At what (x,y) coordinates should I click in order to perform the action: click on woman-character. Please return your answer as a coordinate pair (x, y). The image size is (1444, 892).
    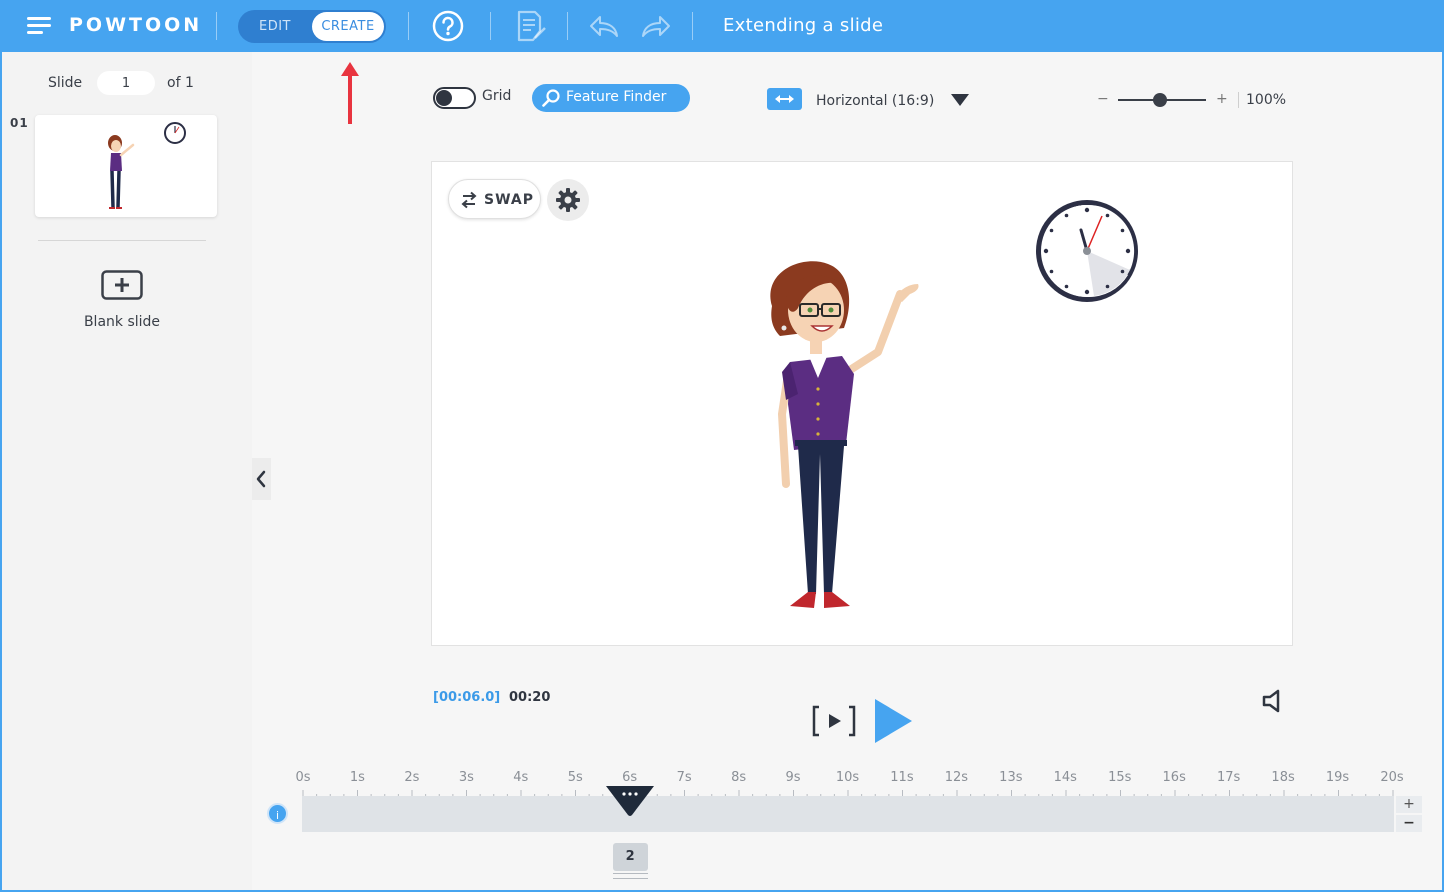
    Looking at the image, I should click on (840, 434).